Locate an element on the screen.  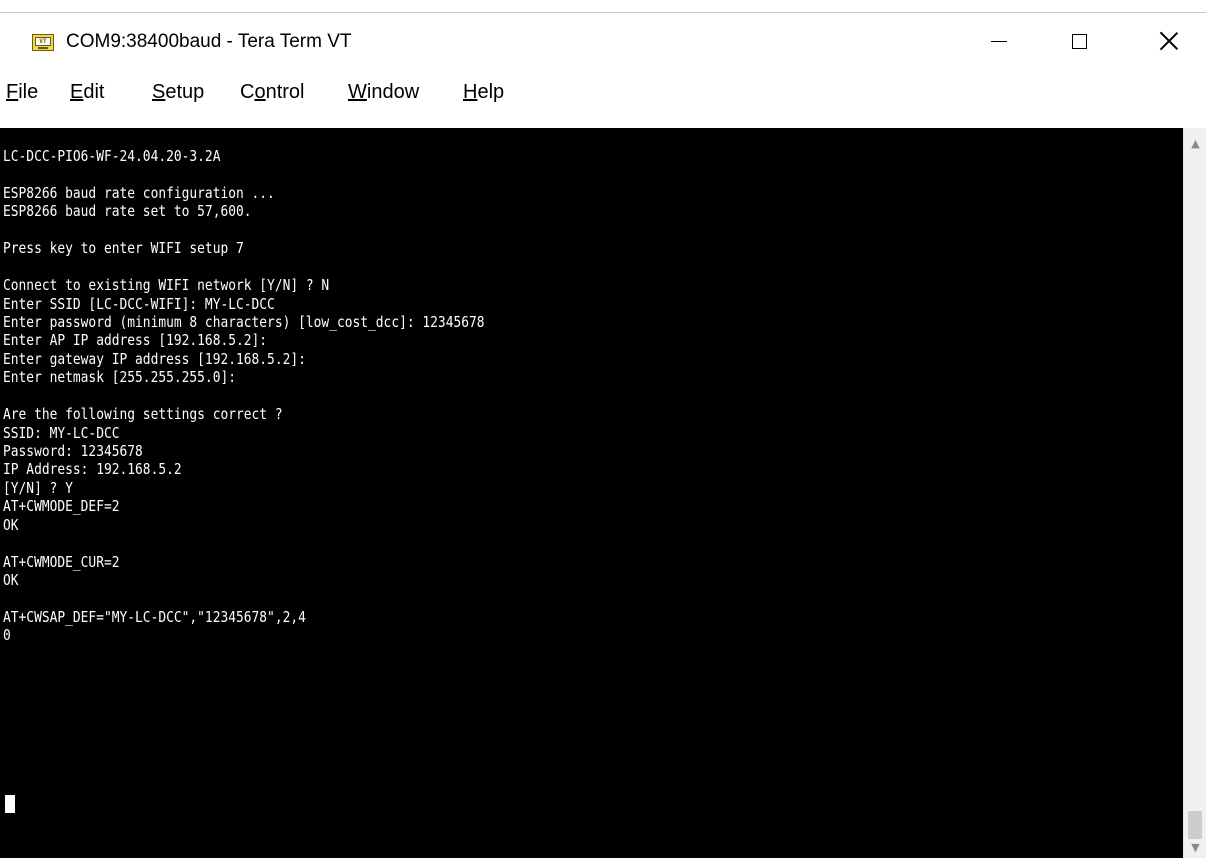
minimize-icon is located at coordinates (999, 41).